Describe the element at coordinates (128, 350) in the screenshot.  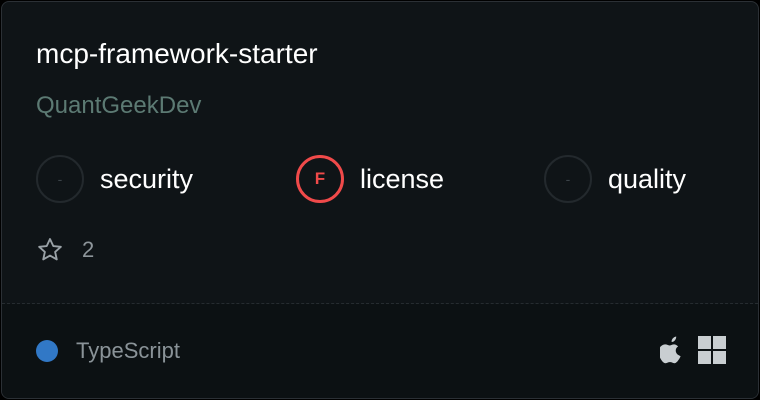
I see `language-name: TypeScript` at that location.